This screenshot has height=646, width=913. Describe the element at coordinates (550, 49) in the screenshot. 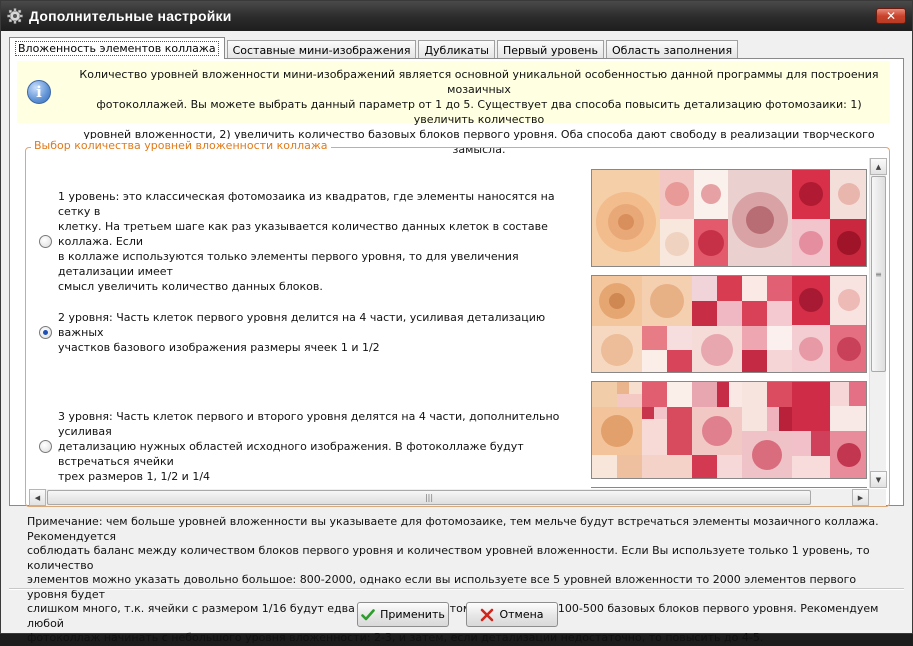

I see `tab-first-level: Первый уровень` at that location.